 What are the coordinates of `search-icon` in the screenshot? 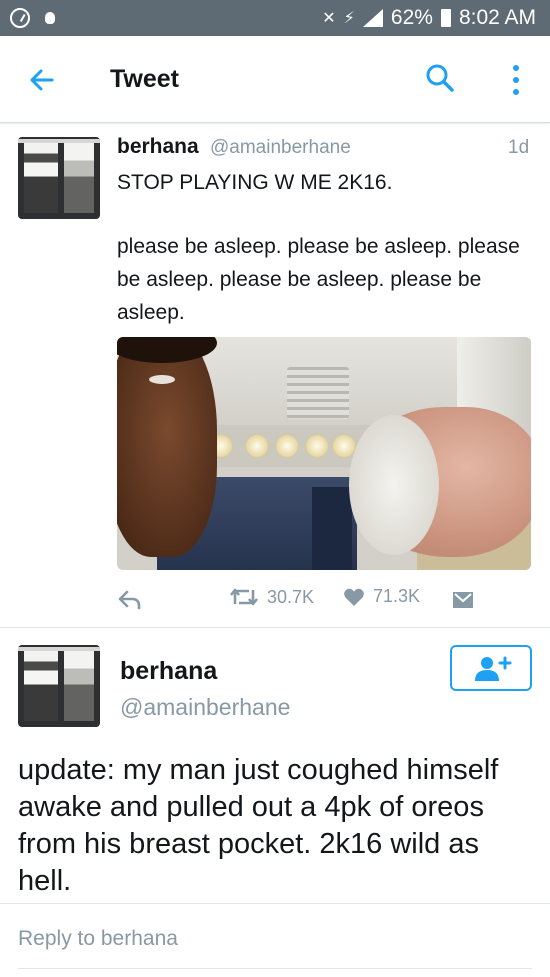 It's located at (440, 78).